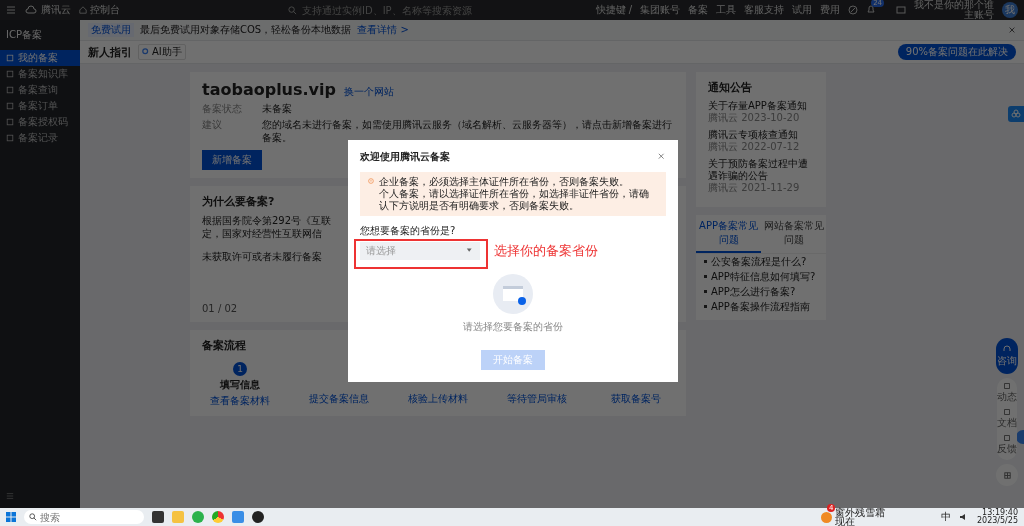 The image size is (1024, 526). I want to click on notice-link: 腾讯云专项核查通知, so click(761, 135).